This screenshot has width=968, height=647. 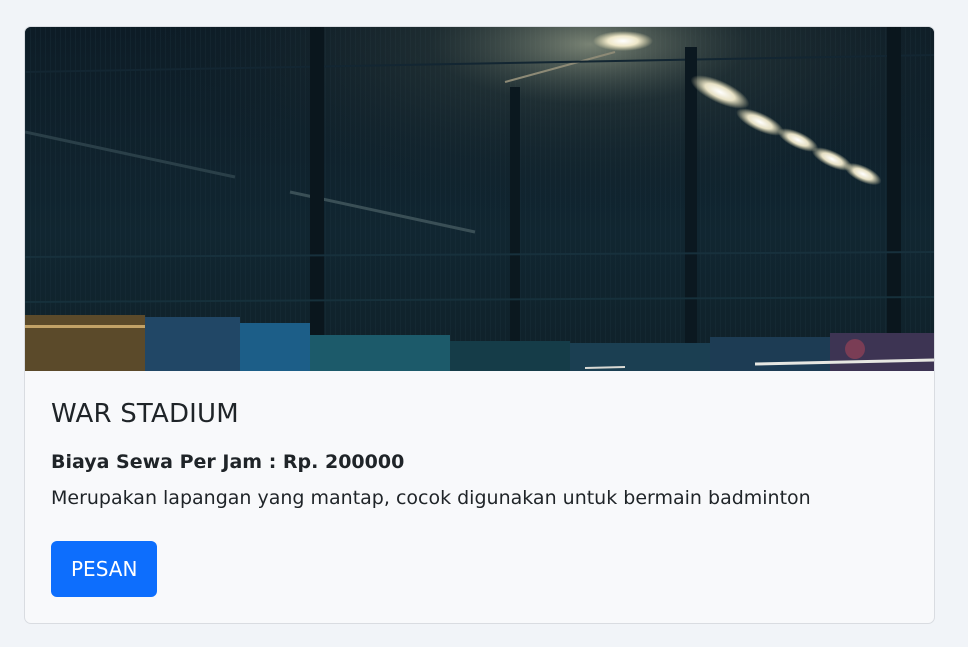 I want to click on book-button: PESAN, so click(x=104, y=569).